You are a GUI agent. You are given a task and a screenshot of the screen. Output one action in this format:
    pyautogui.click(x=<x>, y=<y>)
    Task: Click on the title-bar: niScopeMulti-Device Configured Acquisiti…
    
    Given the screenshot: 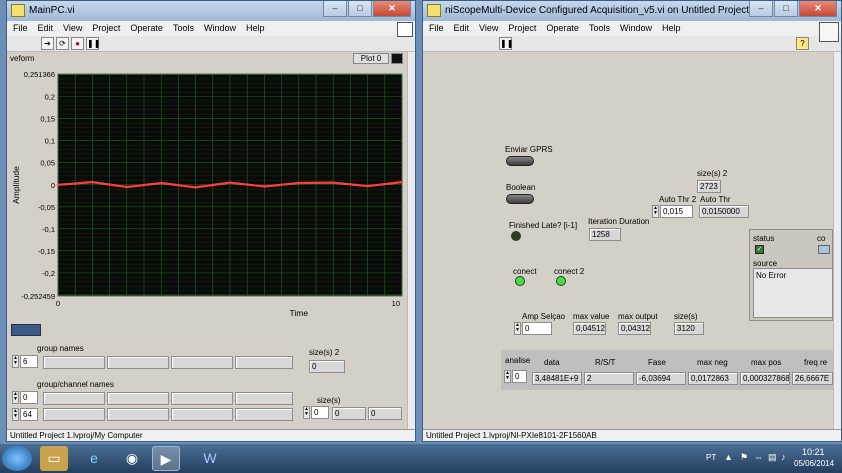 What is the action you would take?
    pyautogui.click(x=632, y=11)
    